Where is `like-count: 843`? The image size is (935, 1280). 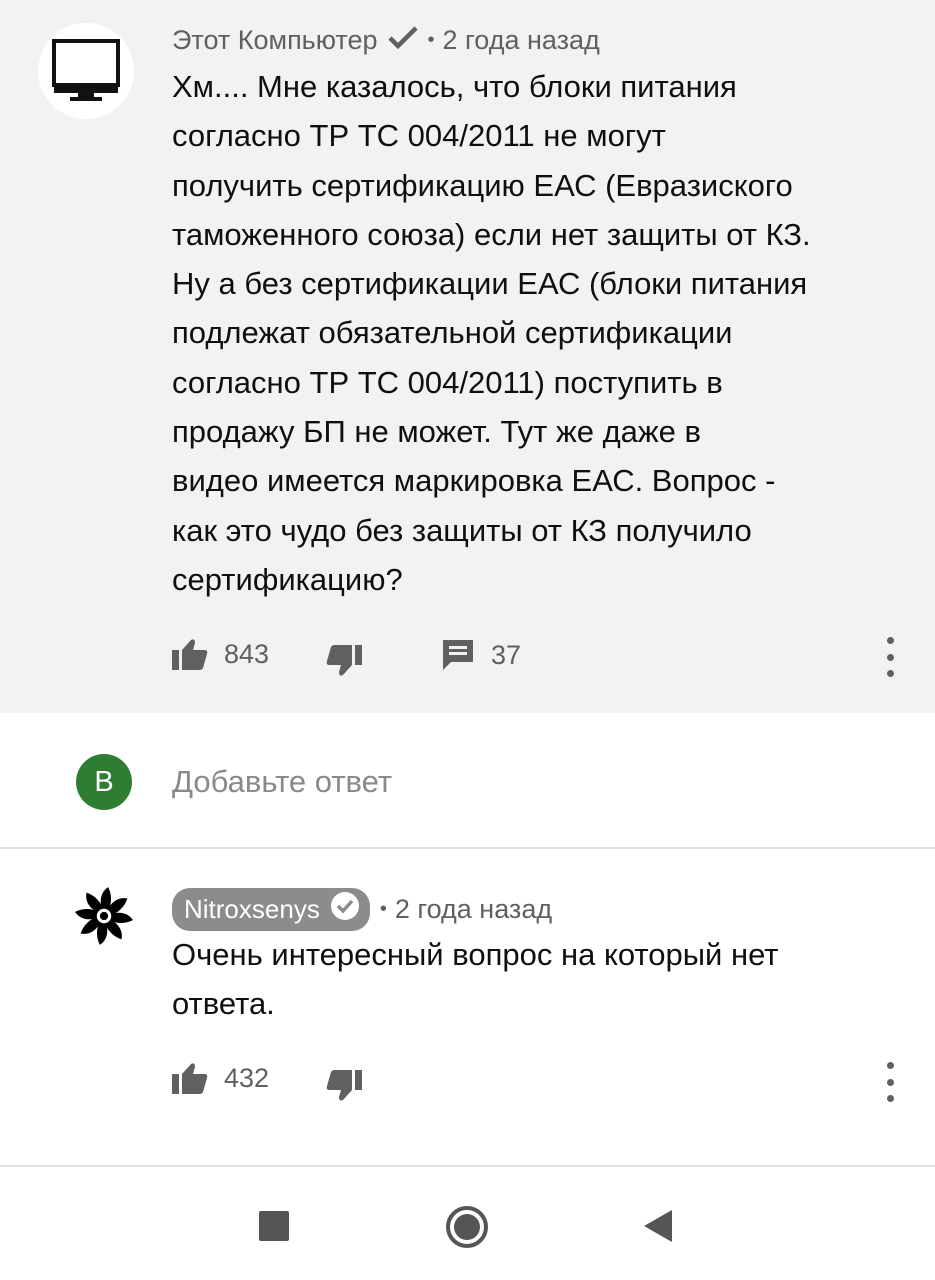 like-count: 843 is located at coordinates (247, 653).